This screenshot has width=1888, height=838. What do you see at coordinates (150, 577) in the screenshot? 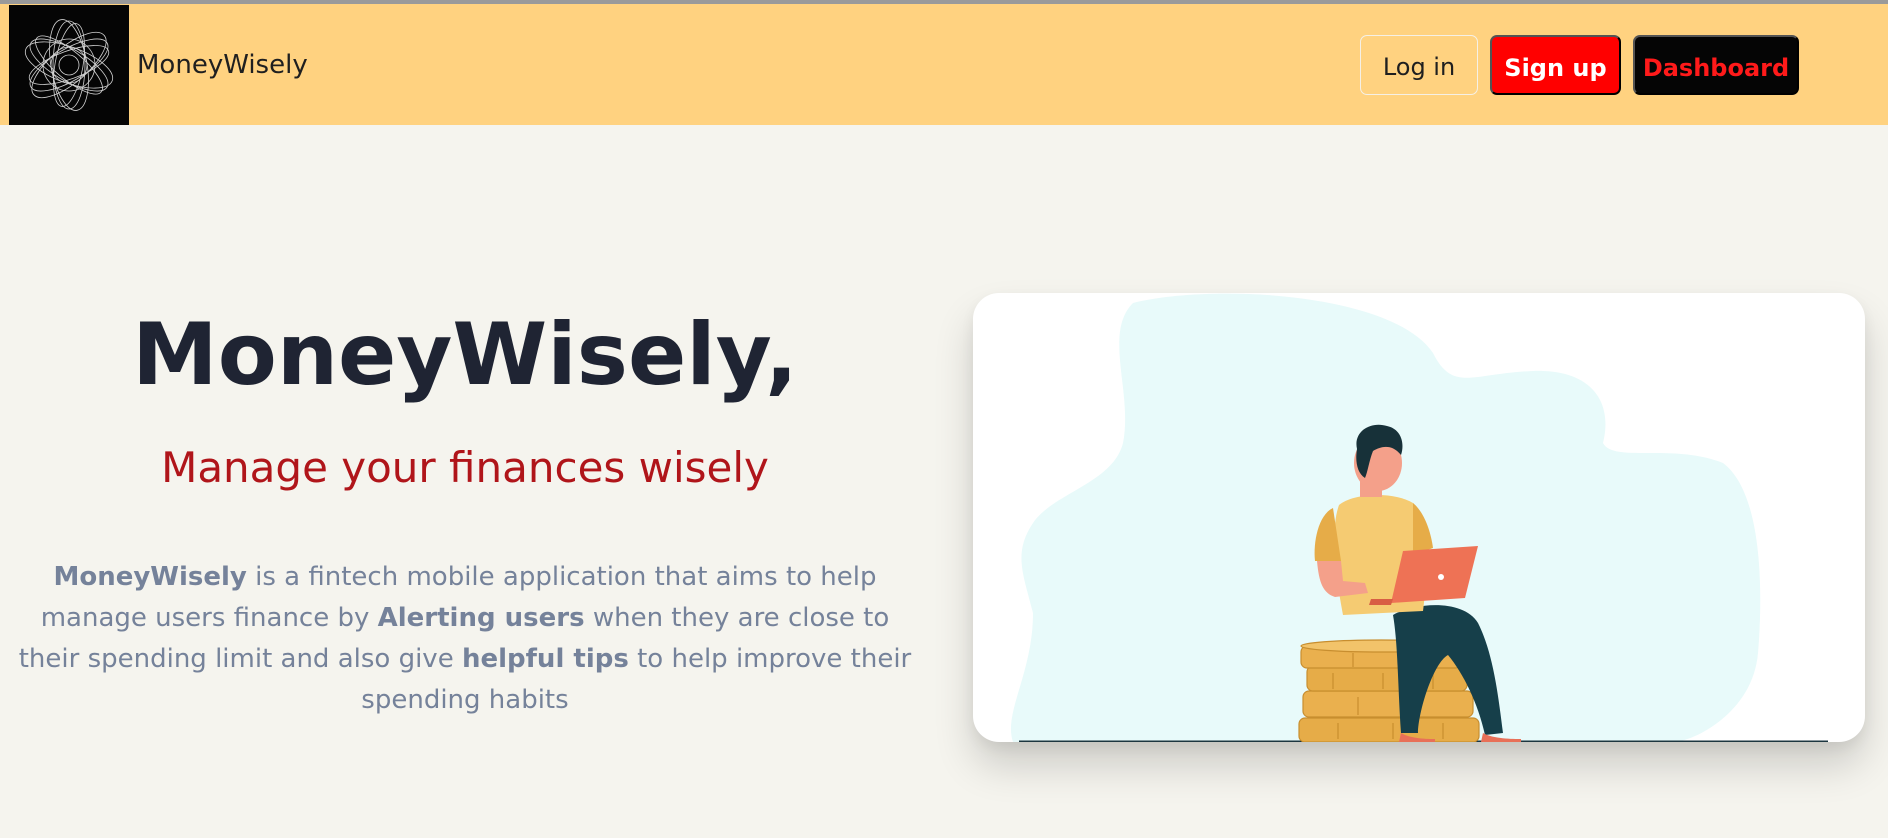
I see `description-bold-brand: MoneyWisely` at bounding box center [150, 577].